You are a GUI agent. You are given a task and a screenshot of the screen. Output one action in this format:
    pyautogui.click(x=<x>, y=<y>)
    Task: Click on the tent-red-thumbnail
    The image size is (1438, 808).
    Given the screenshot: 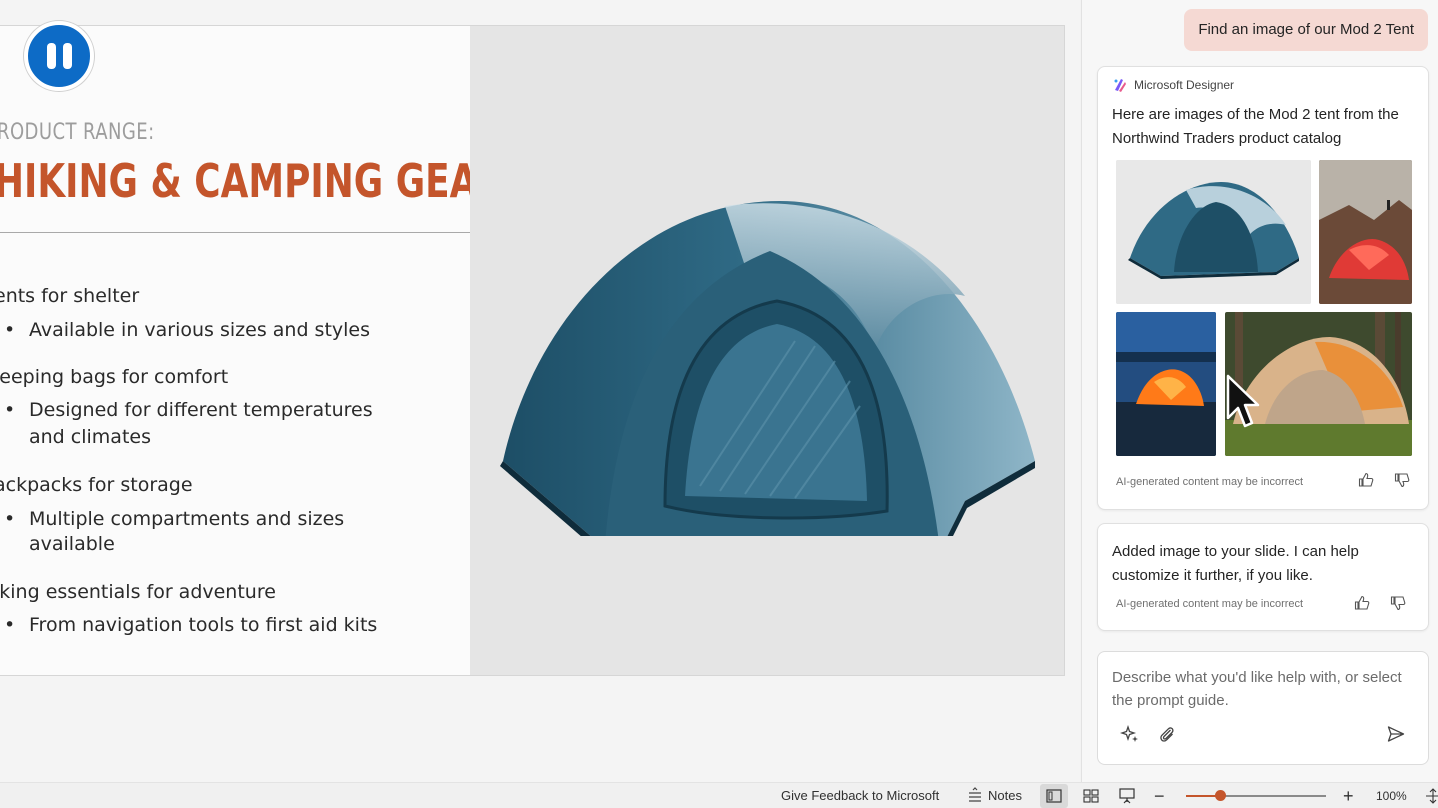 What is the action you would take?
    pyautogui.click(x=1365, y=232)
    